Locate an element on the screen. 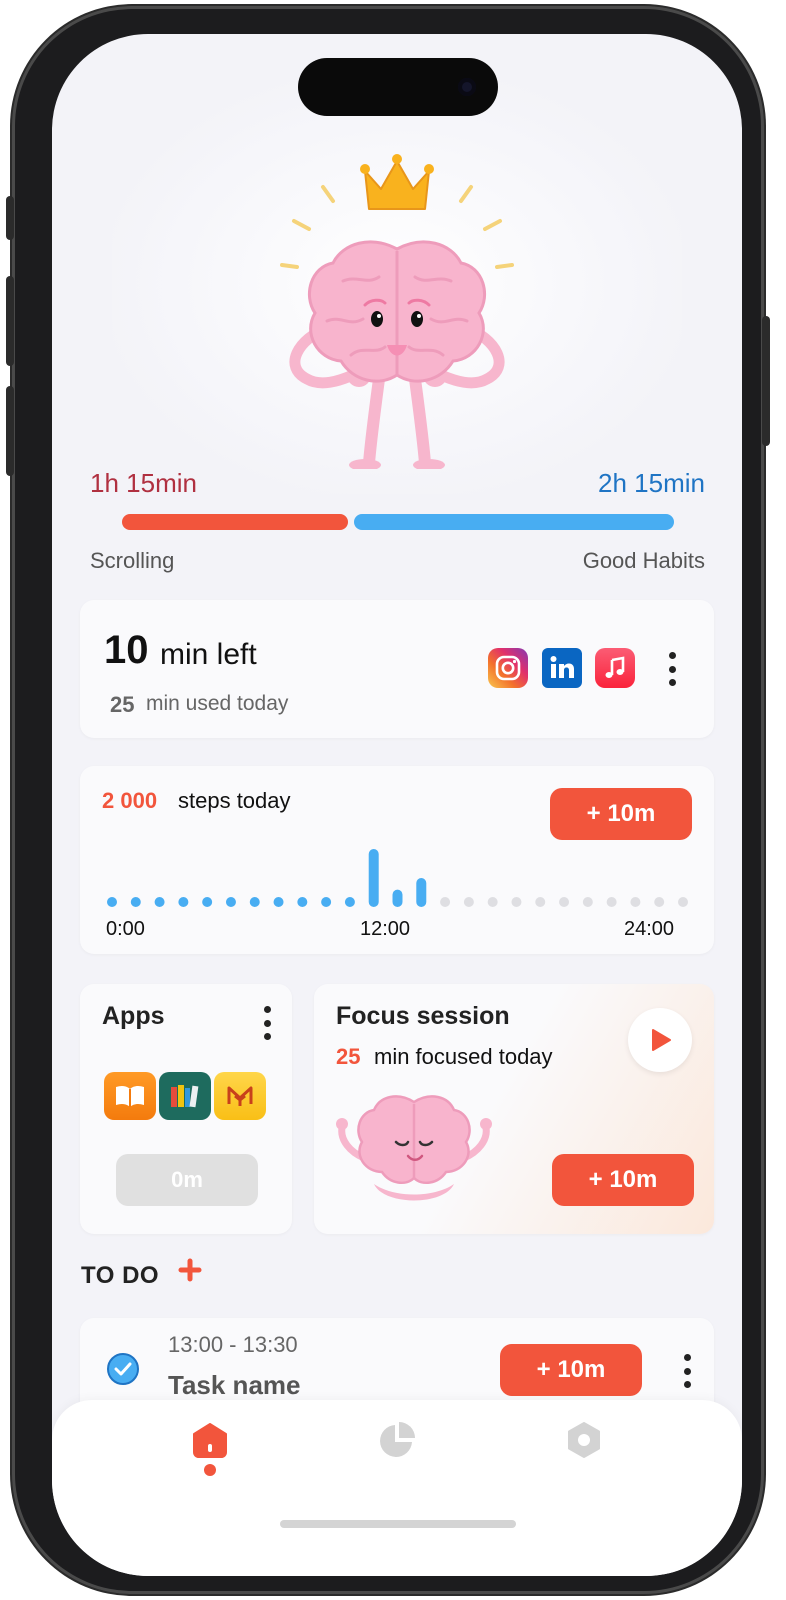  focus-minutes-value: 25 is located at coordinates (348, 1056).